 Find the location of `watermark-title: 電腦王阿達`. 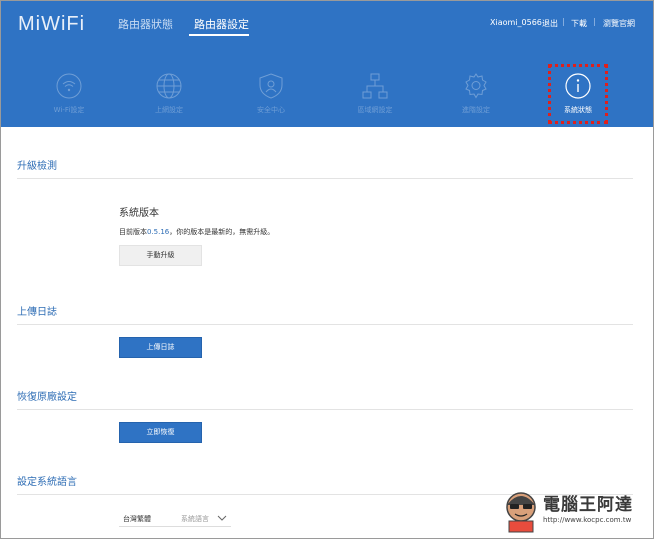

watermark-title: 電腦王阿達 is located at coordinates (588, 505).